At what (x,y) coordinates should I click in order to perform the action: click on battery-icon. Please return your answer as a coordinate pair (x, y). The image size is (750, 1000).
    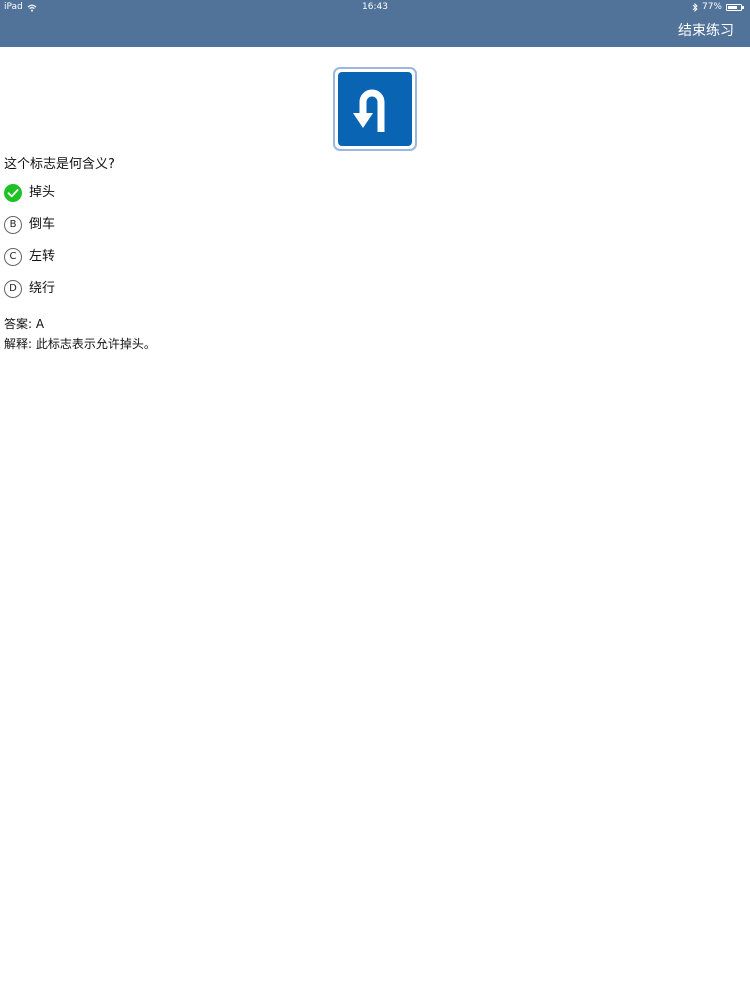
    Looking at the image, I should click on (735, 7).